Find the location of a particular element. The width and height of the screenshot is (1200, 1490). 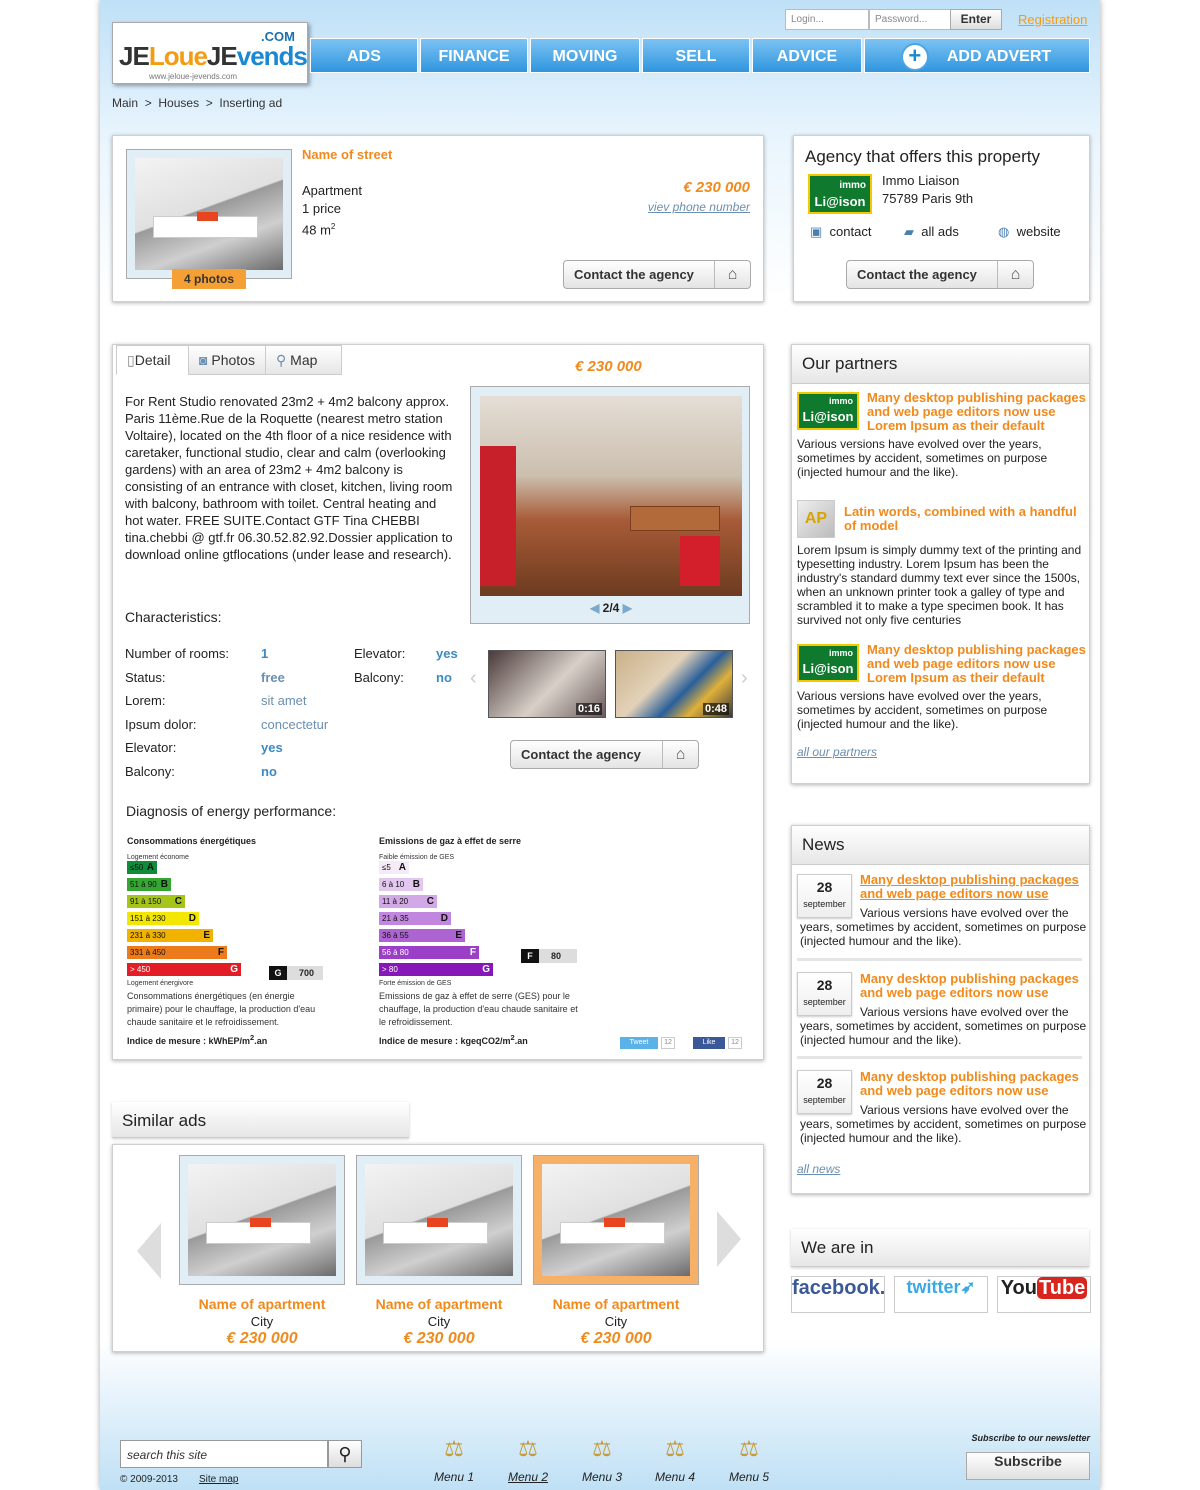

sitemap-link: Site map is located at coordinates (218, 1479).